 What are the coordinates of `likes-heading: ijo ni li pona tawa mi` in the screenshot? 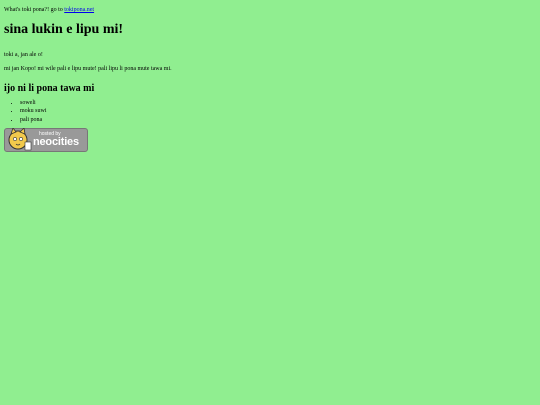 It's located at (49, 89).